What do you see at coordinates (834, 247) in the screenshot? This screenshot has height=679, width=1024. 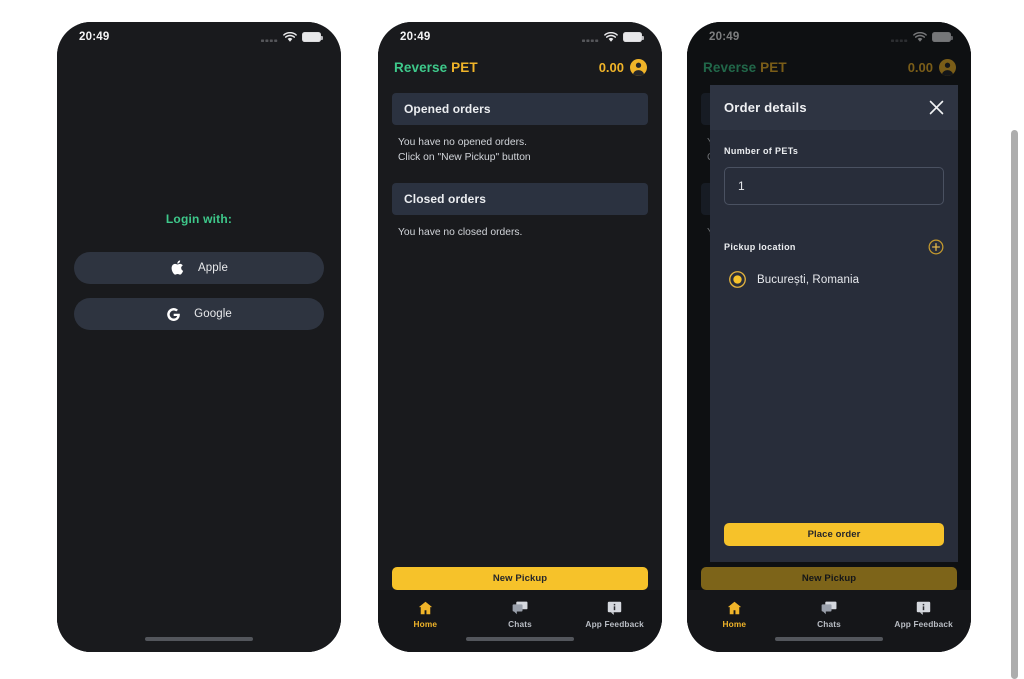 I see `pickup-location-row: Pickup location` at bounding box center [834, 247].